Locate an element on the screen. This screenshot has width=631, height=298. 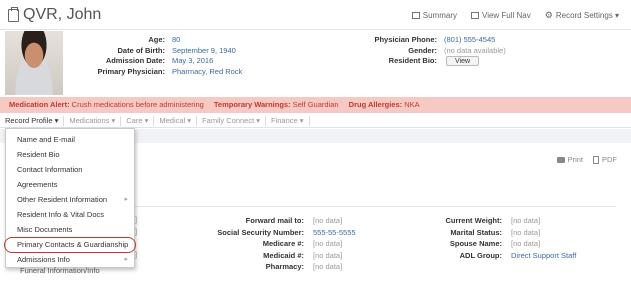
current-weight-value: [no data] is located at coordinates (526, 220).